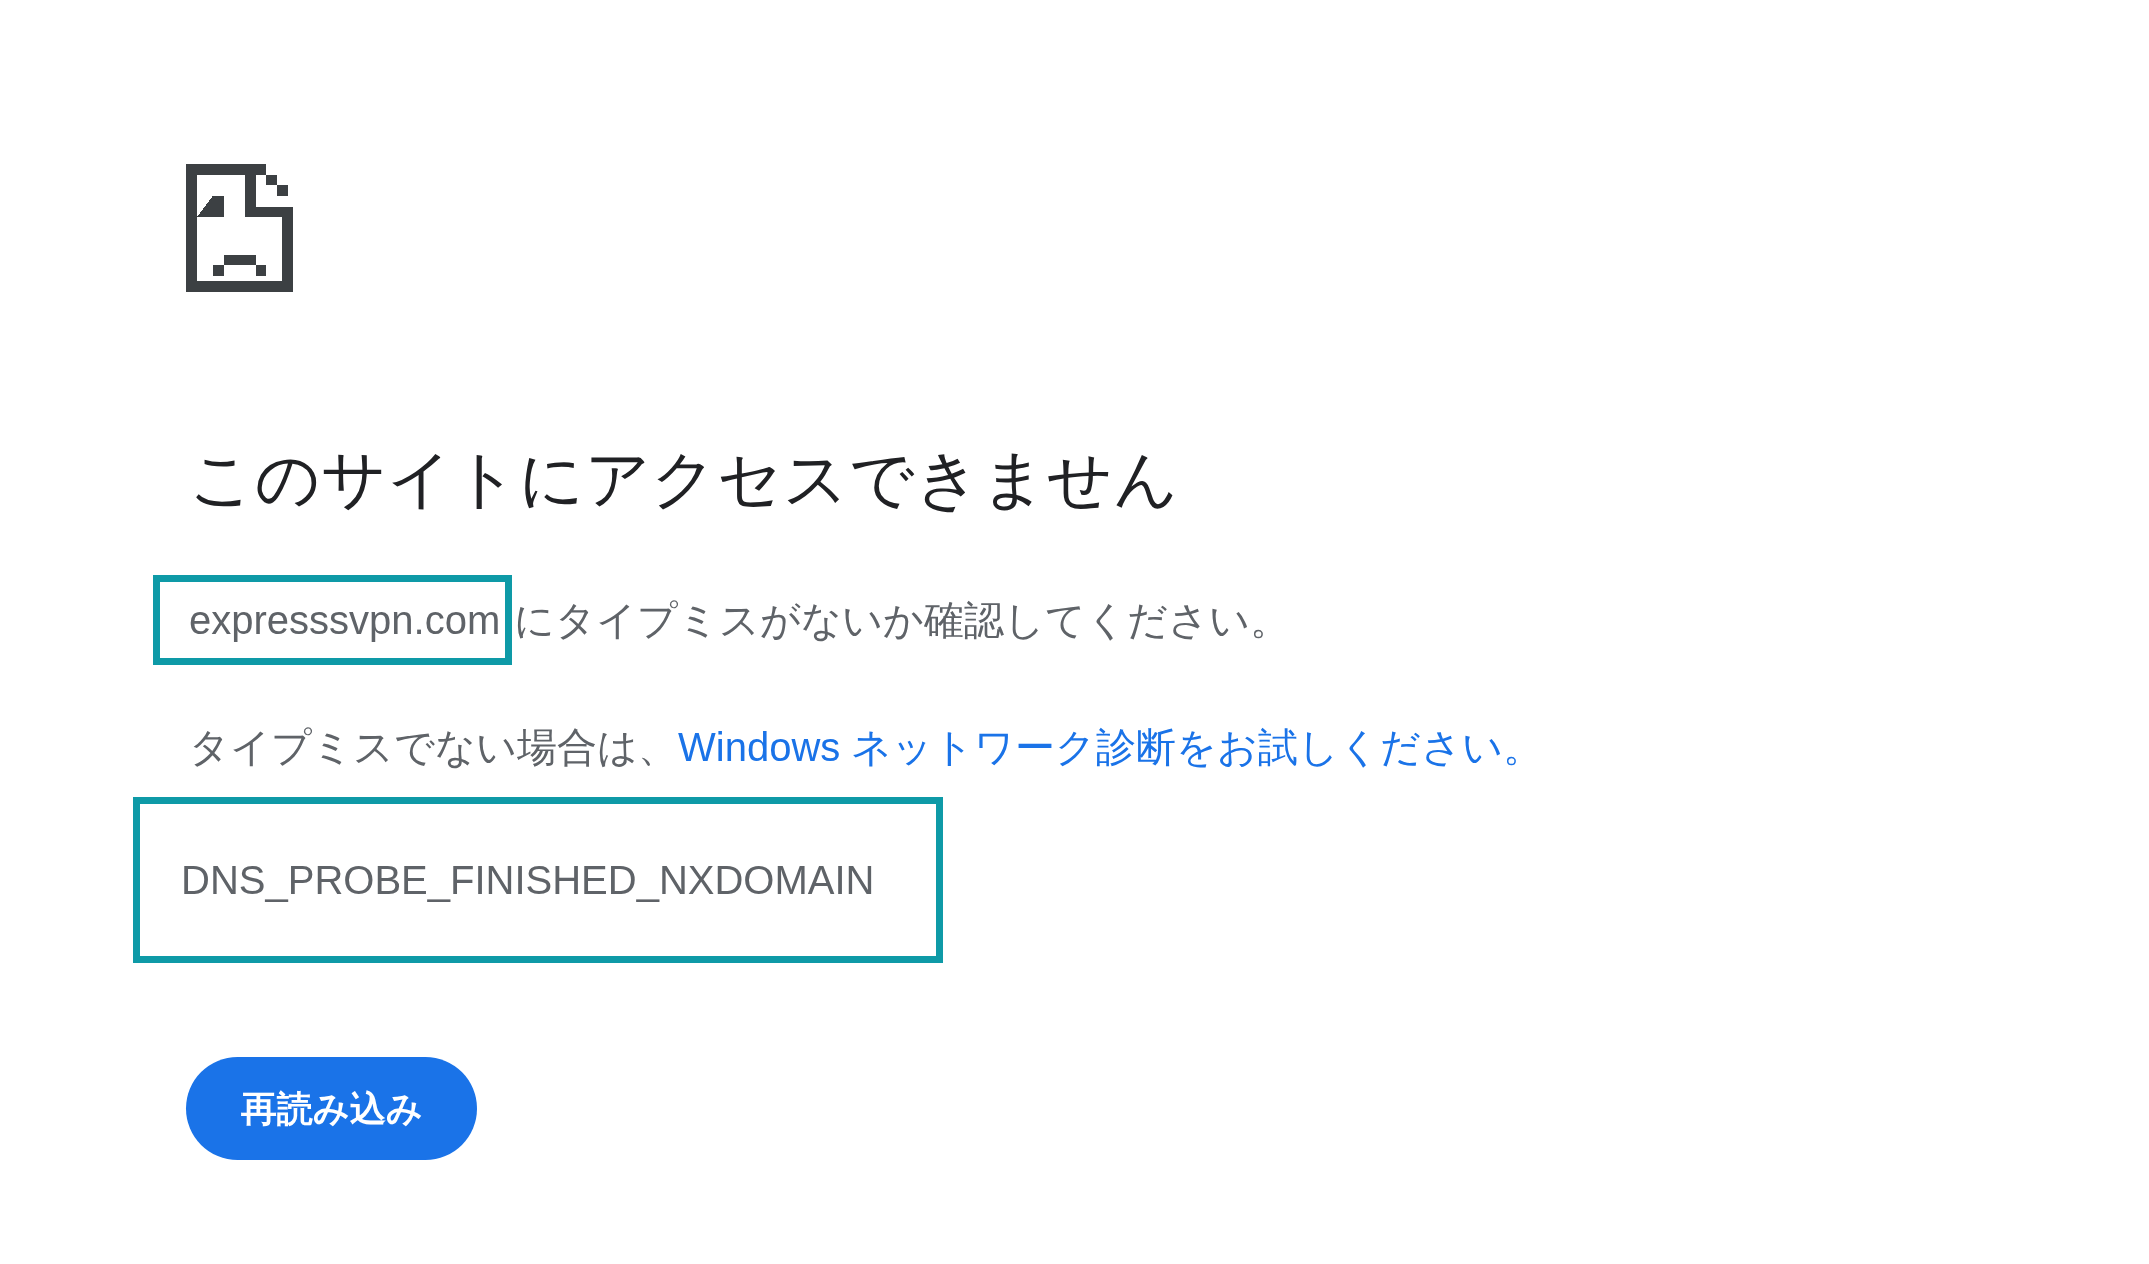 The height and width of the screenshot is (1264, 2149). Describe the element at coordinates (333, 620) in the screenshot. I see `domain-name: expresssvpn.com` at that location.